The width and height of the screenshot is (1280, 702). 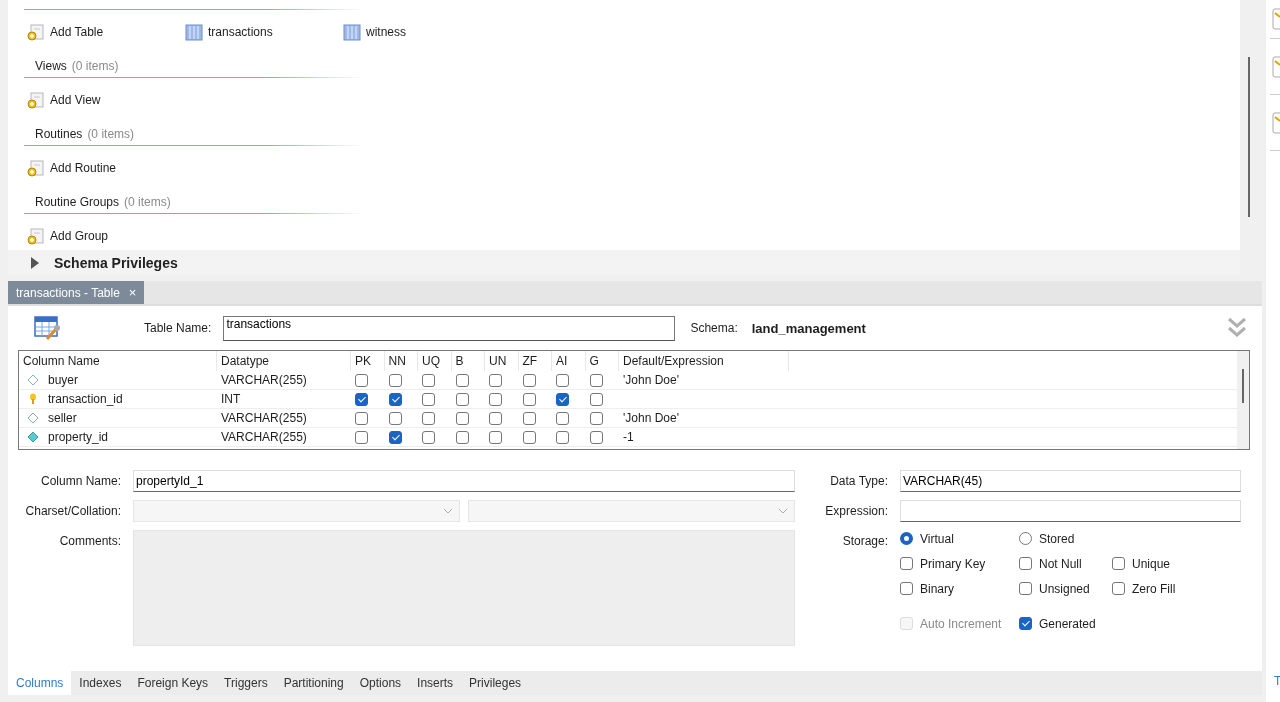 What do you see at coordinates (1065, 588) in the screenshot?
I see `checkbox-option: Unsigned` at bounding box center [1065, 588].